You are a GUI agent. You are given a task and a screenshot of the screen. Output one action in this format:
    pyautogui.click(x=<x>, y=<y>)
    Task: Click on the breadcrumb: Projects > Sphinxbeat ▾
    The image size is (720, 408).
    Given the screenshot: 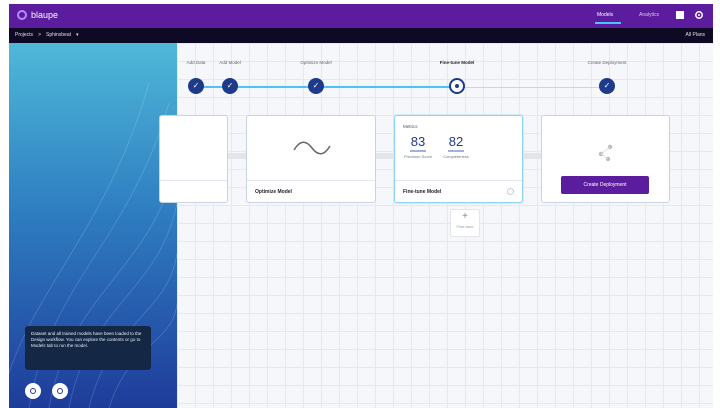 What is the action you would take?
    pyautogui.click(x=47, y=35)
    